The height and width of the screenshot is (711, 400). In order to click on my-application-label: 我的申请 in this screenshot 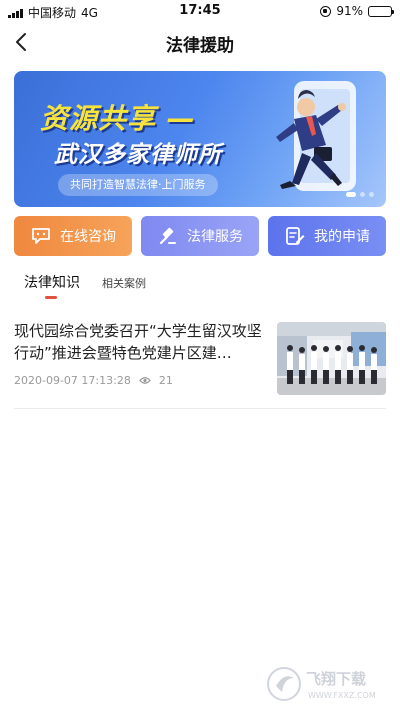, I will do `click(342, 237)`.